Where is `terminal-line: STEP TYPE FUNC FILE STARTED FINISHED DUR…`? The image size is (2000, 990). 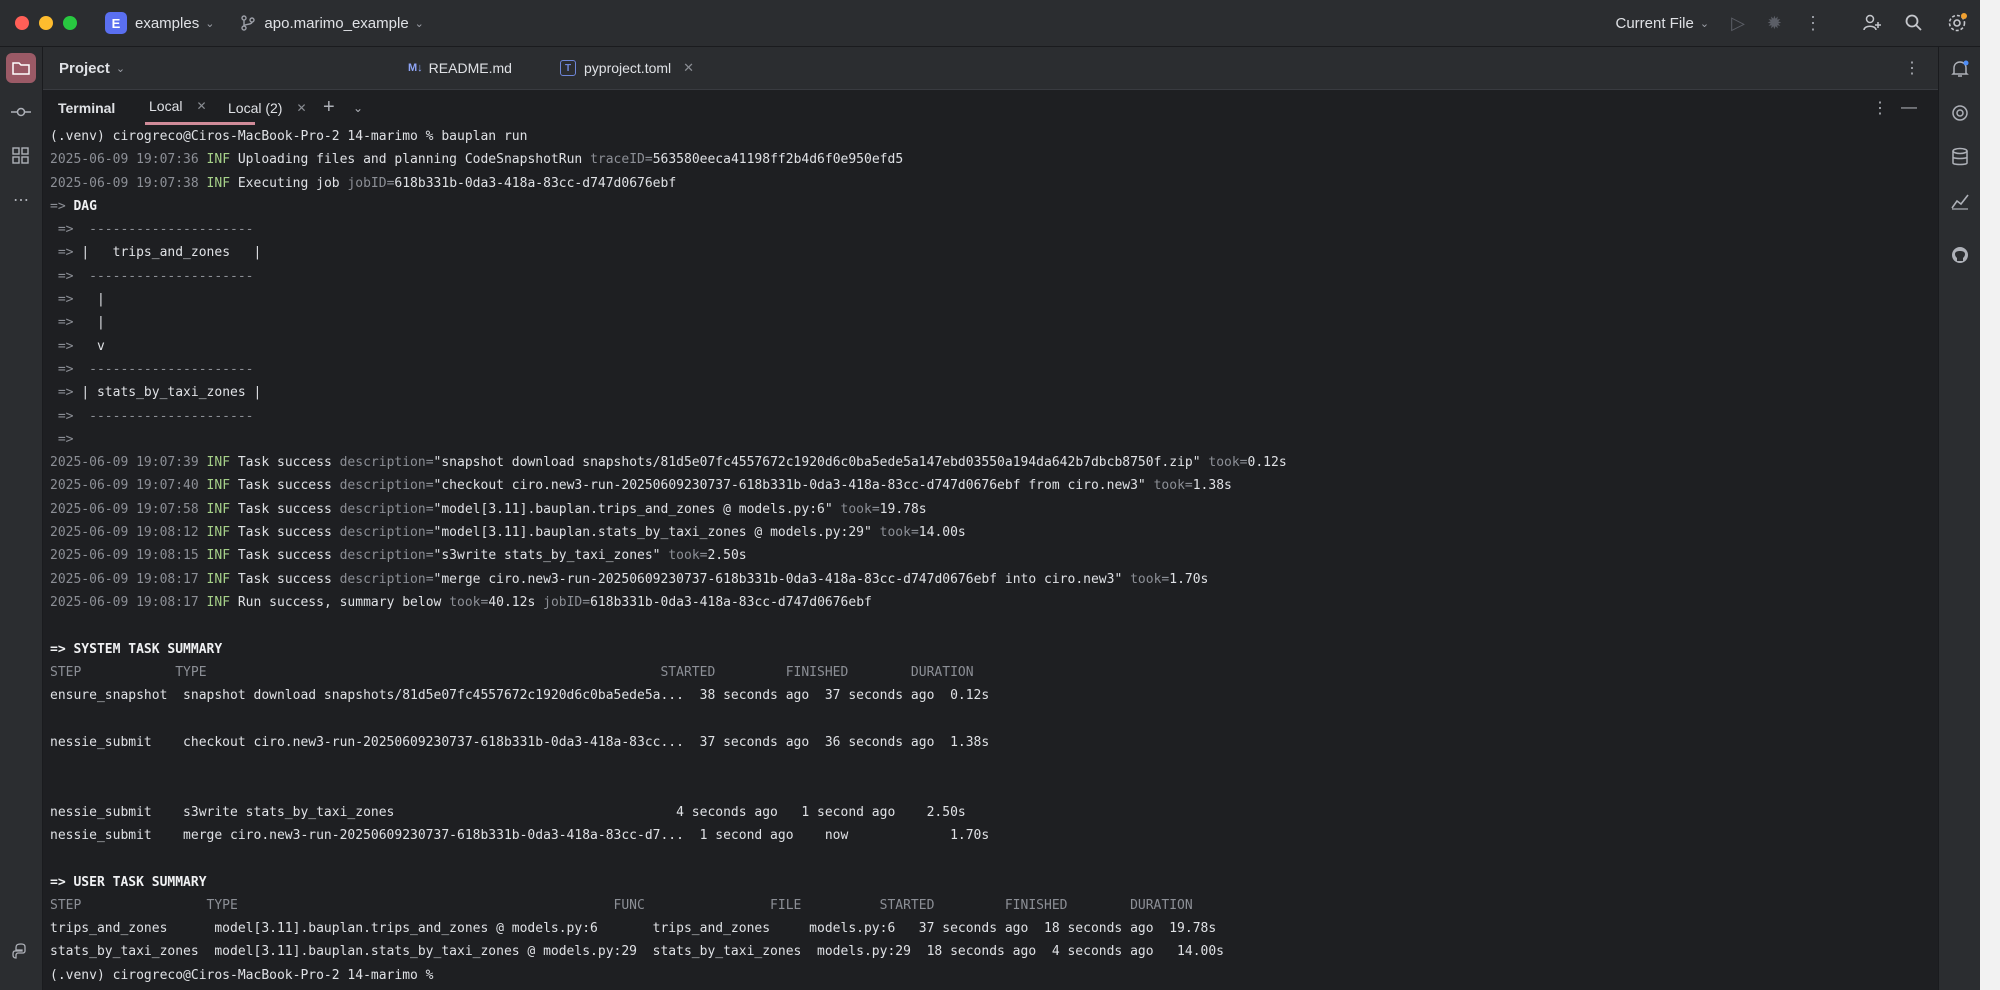
terminal-line: STEP TYPE FUNC FILE STARTED FINISHED DUR… is located at coordinates (990, 905).